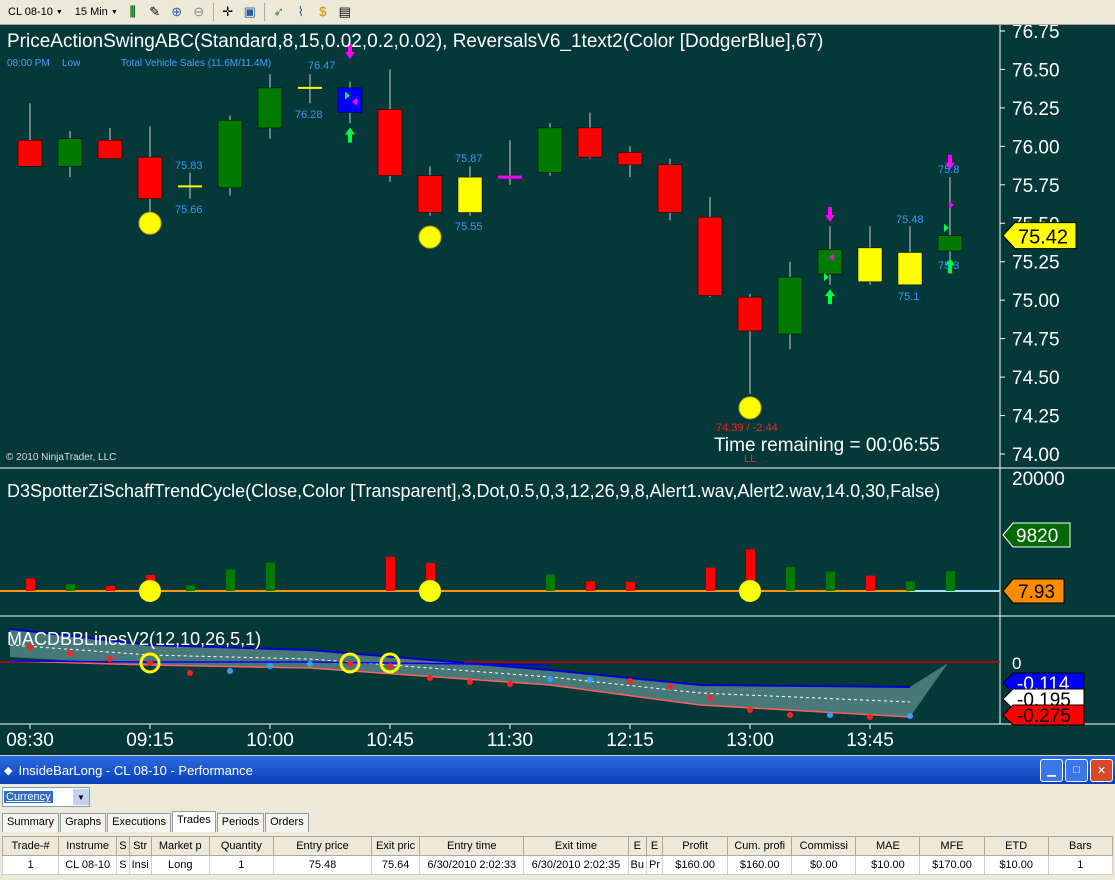 This screenshot has width=1115, height=880. I want to click on maximize-button: □, so click(1076, 770).